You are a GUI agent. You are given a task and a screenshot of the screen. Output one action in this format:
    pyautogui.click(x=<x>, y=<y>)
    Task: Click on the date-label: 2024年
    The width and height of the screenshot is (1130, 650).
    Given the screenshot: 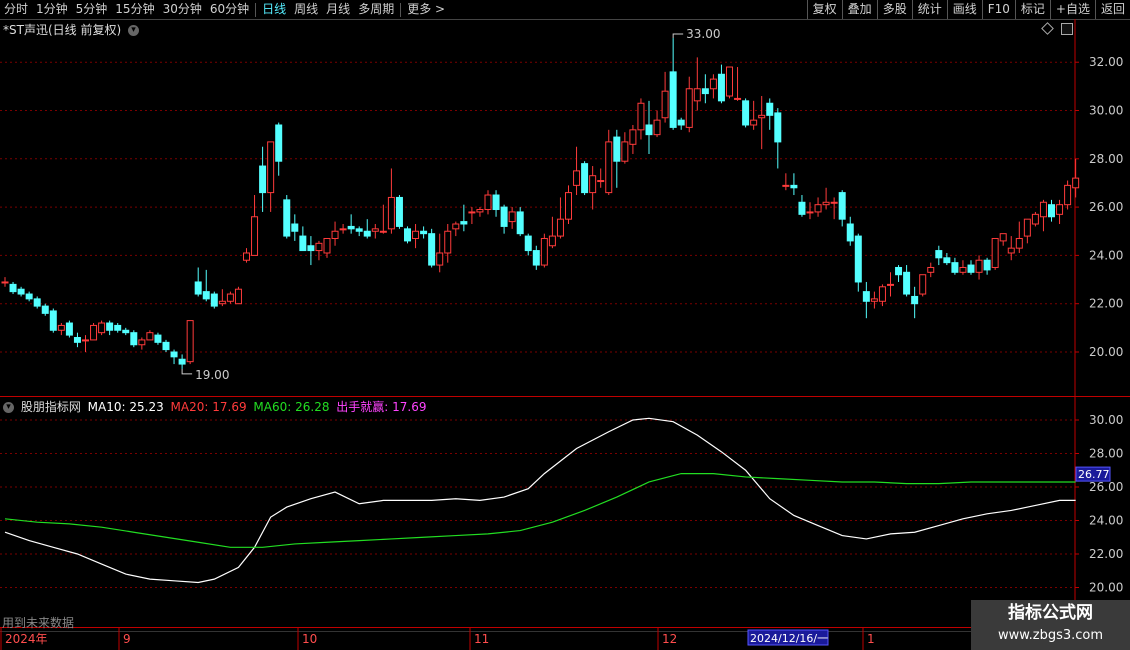 What is the action you would take?
    pyautogui.click(x=26, y=639)
    